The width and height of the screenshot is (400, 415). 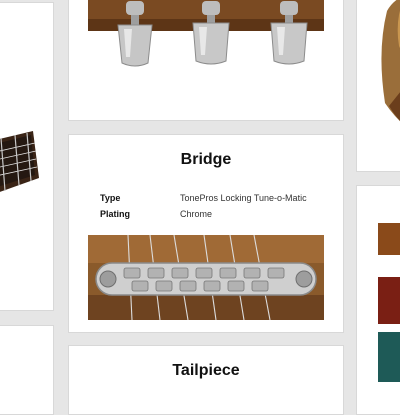 What do you see at coordinates (196, 214) in the screenshot?
I see `spec-value-plating: Chrome` at bounding box center [196, 214].